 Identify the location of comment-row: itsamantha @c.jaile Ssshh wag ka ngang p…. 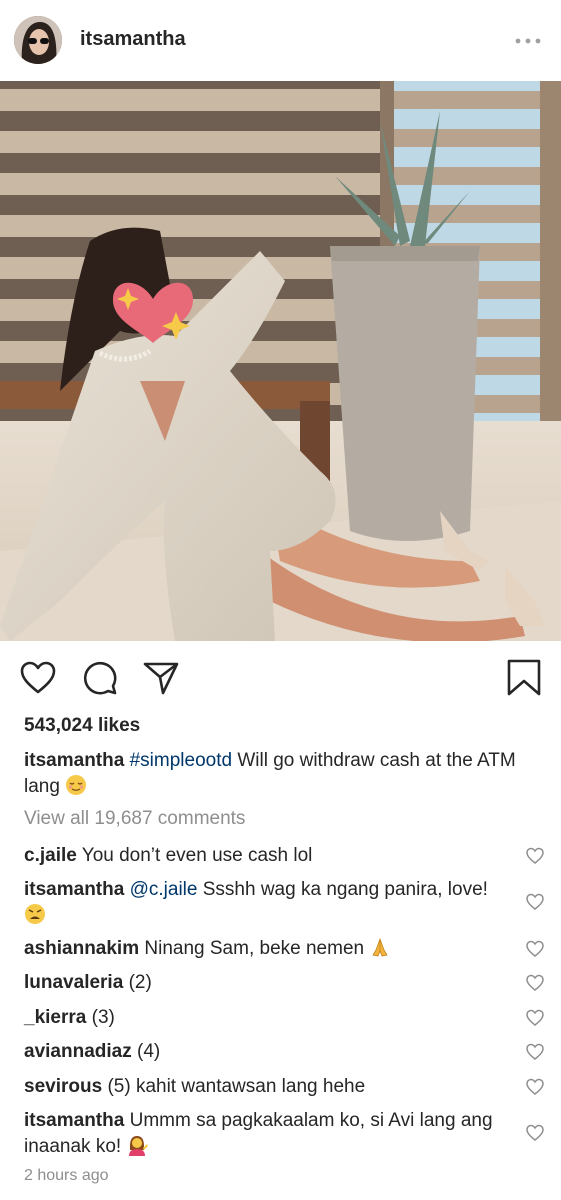
(264, 903).